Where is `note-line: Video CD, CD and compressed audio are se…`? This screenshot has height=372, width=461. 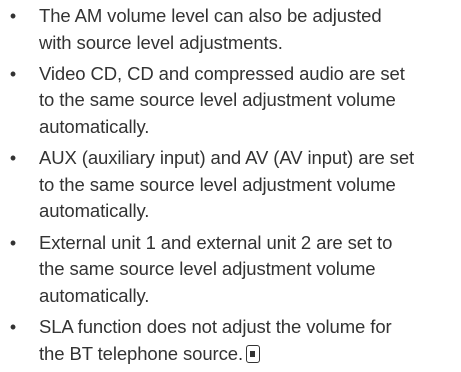 note-line: Video CD, CD and compressed audio are se… is located at coordinates (222, 73).